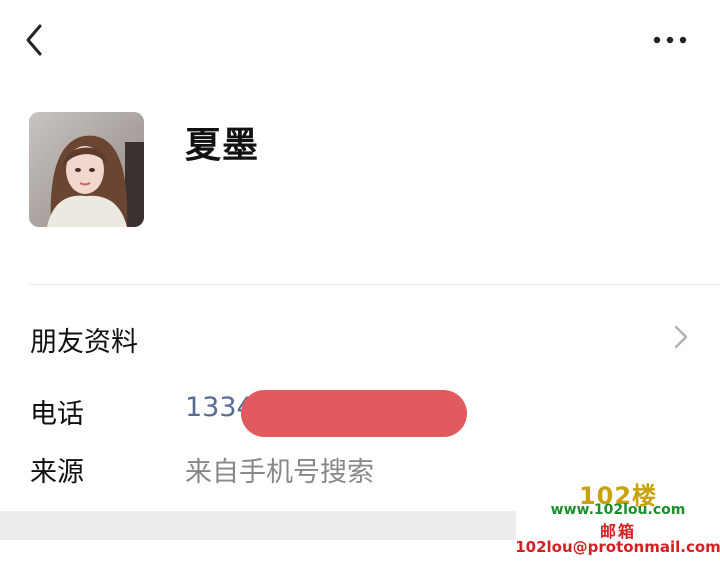 The width and height of the screenshot is (720, 572). Describe the element at coordinates (618, 510) in the screenshot. I see `watermark-url: www.102lou.com` at that location.